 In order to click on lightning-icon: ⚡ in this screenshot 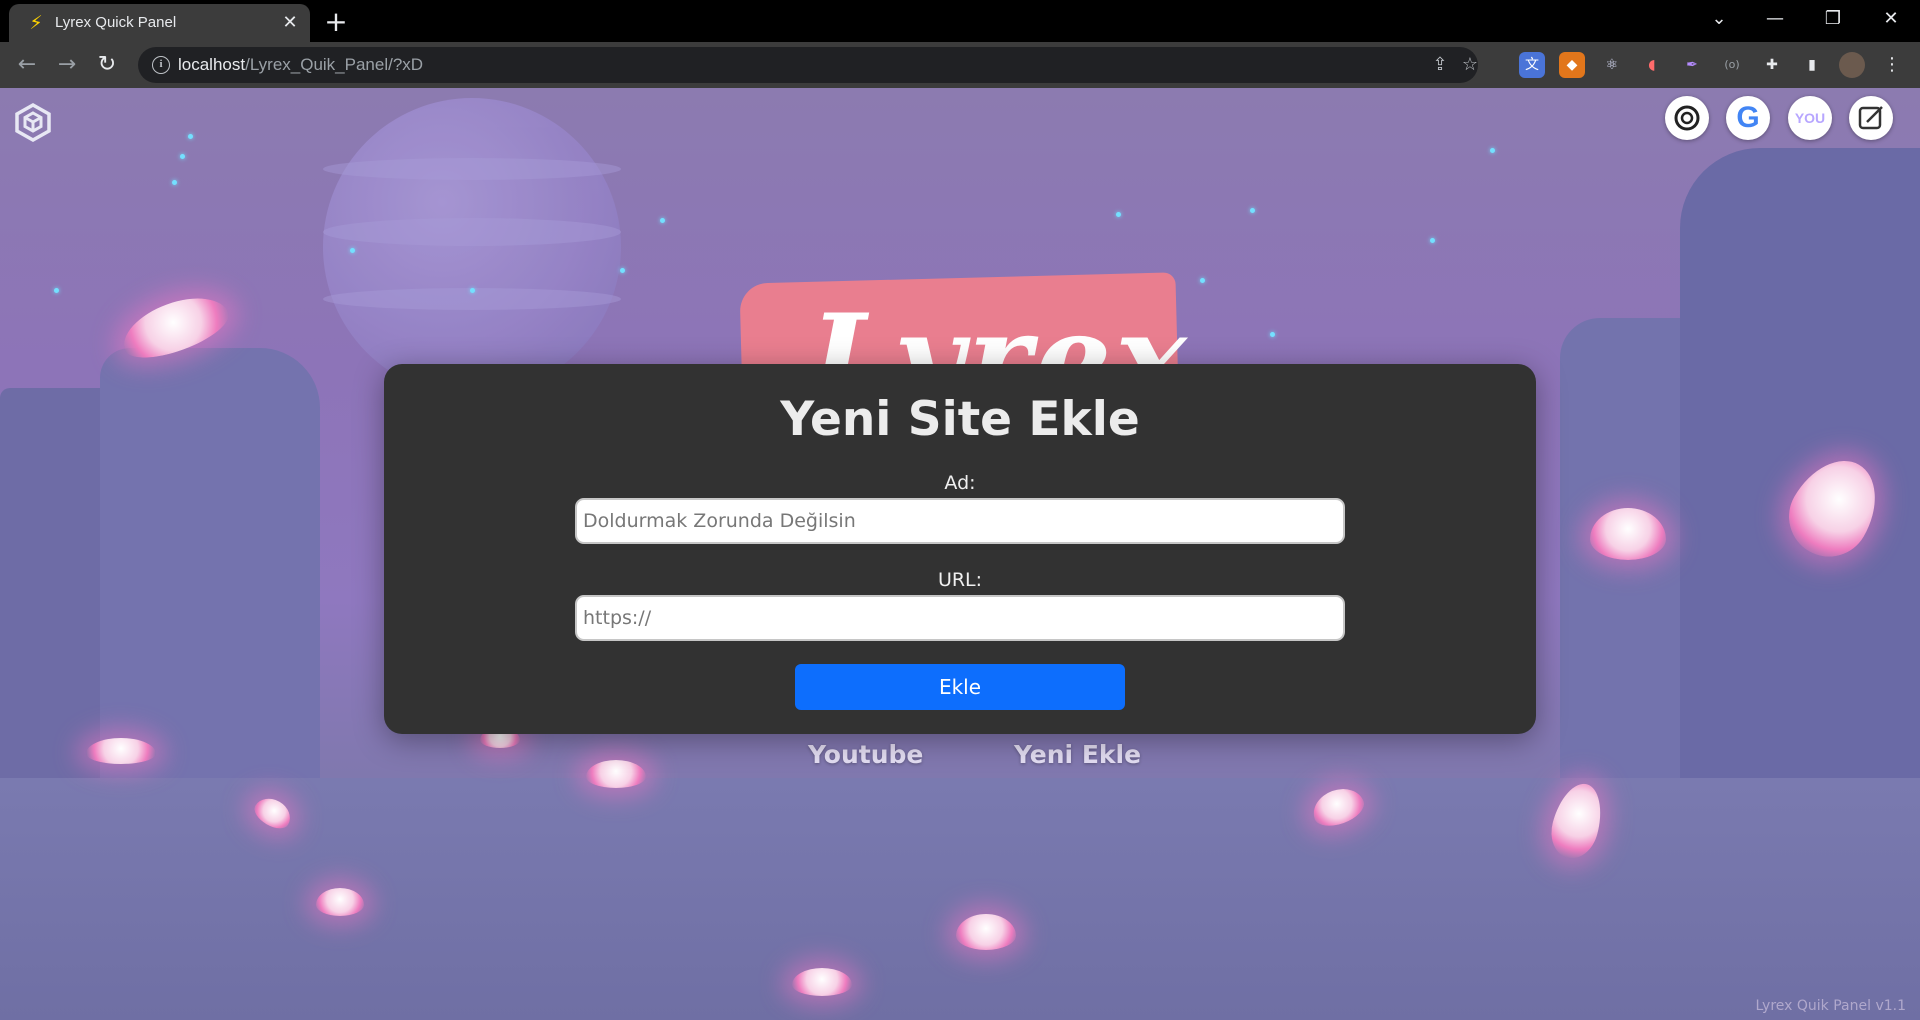, I will do `click(36, 23)`.